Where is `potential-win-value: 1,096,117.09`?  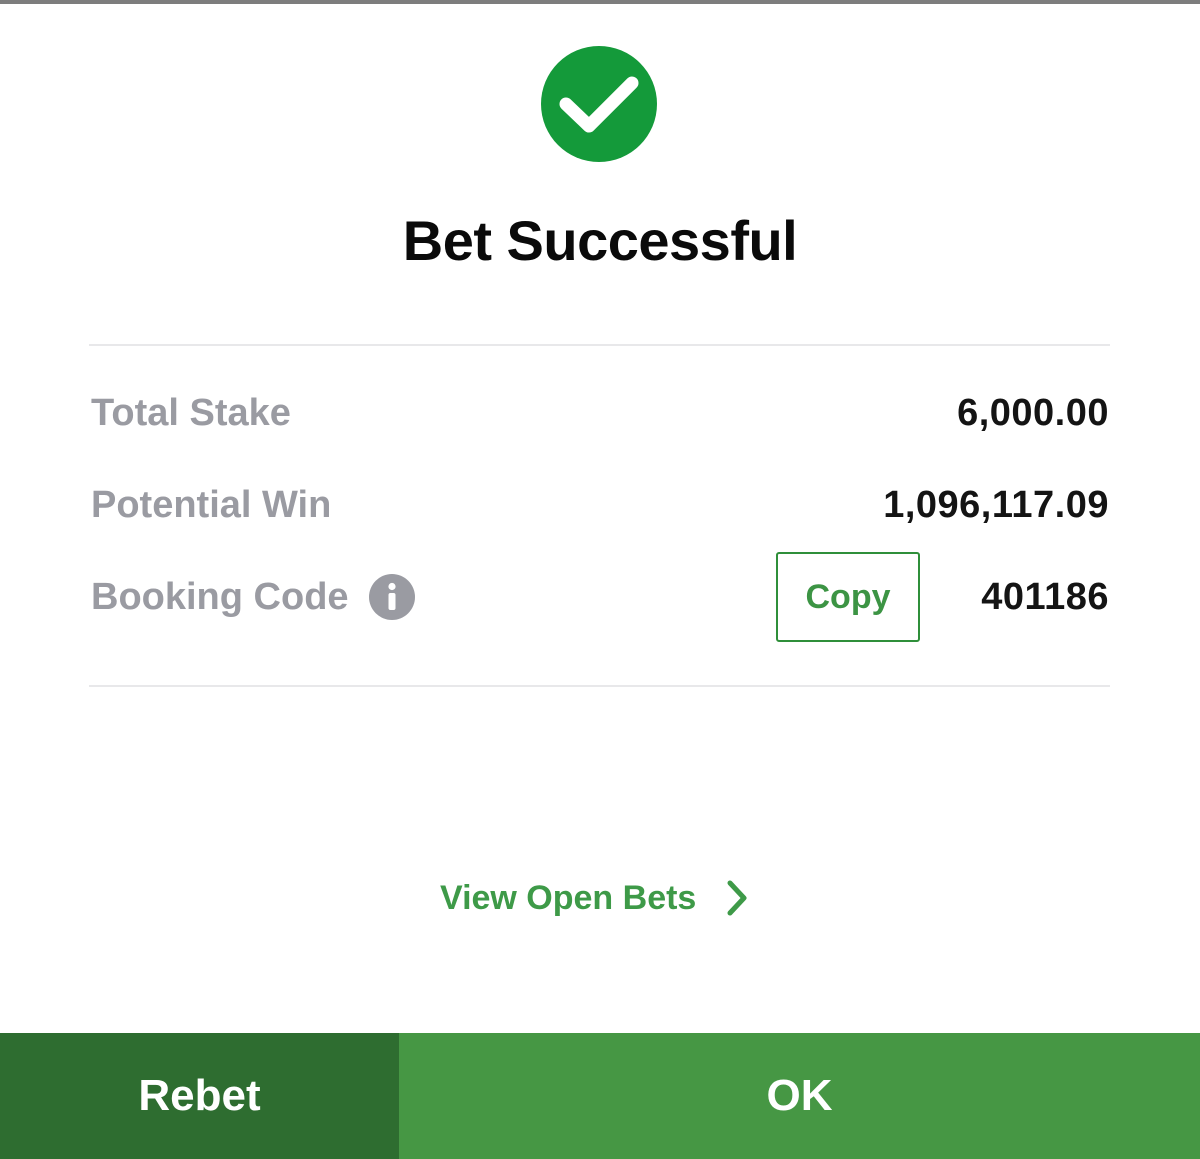 potential-win-value: 1,096,117.09 is located at coordinates (996, 505).